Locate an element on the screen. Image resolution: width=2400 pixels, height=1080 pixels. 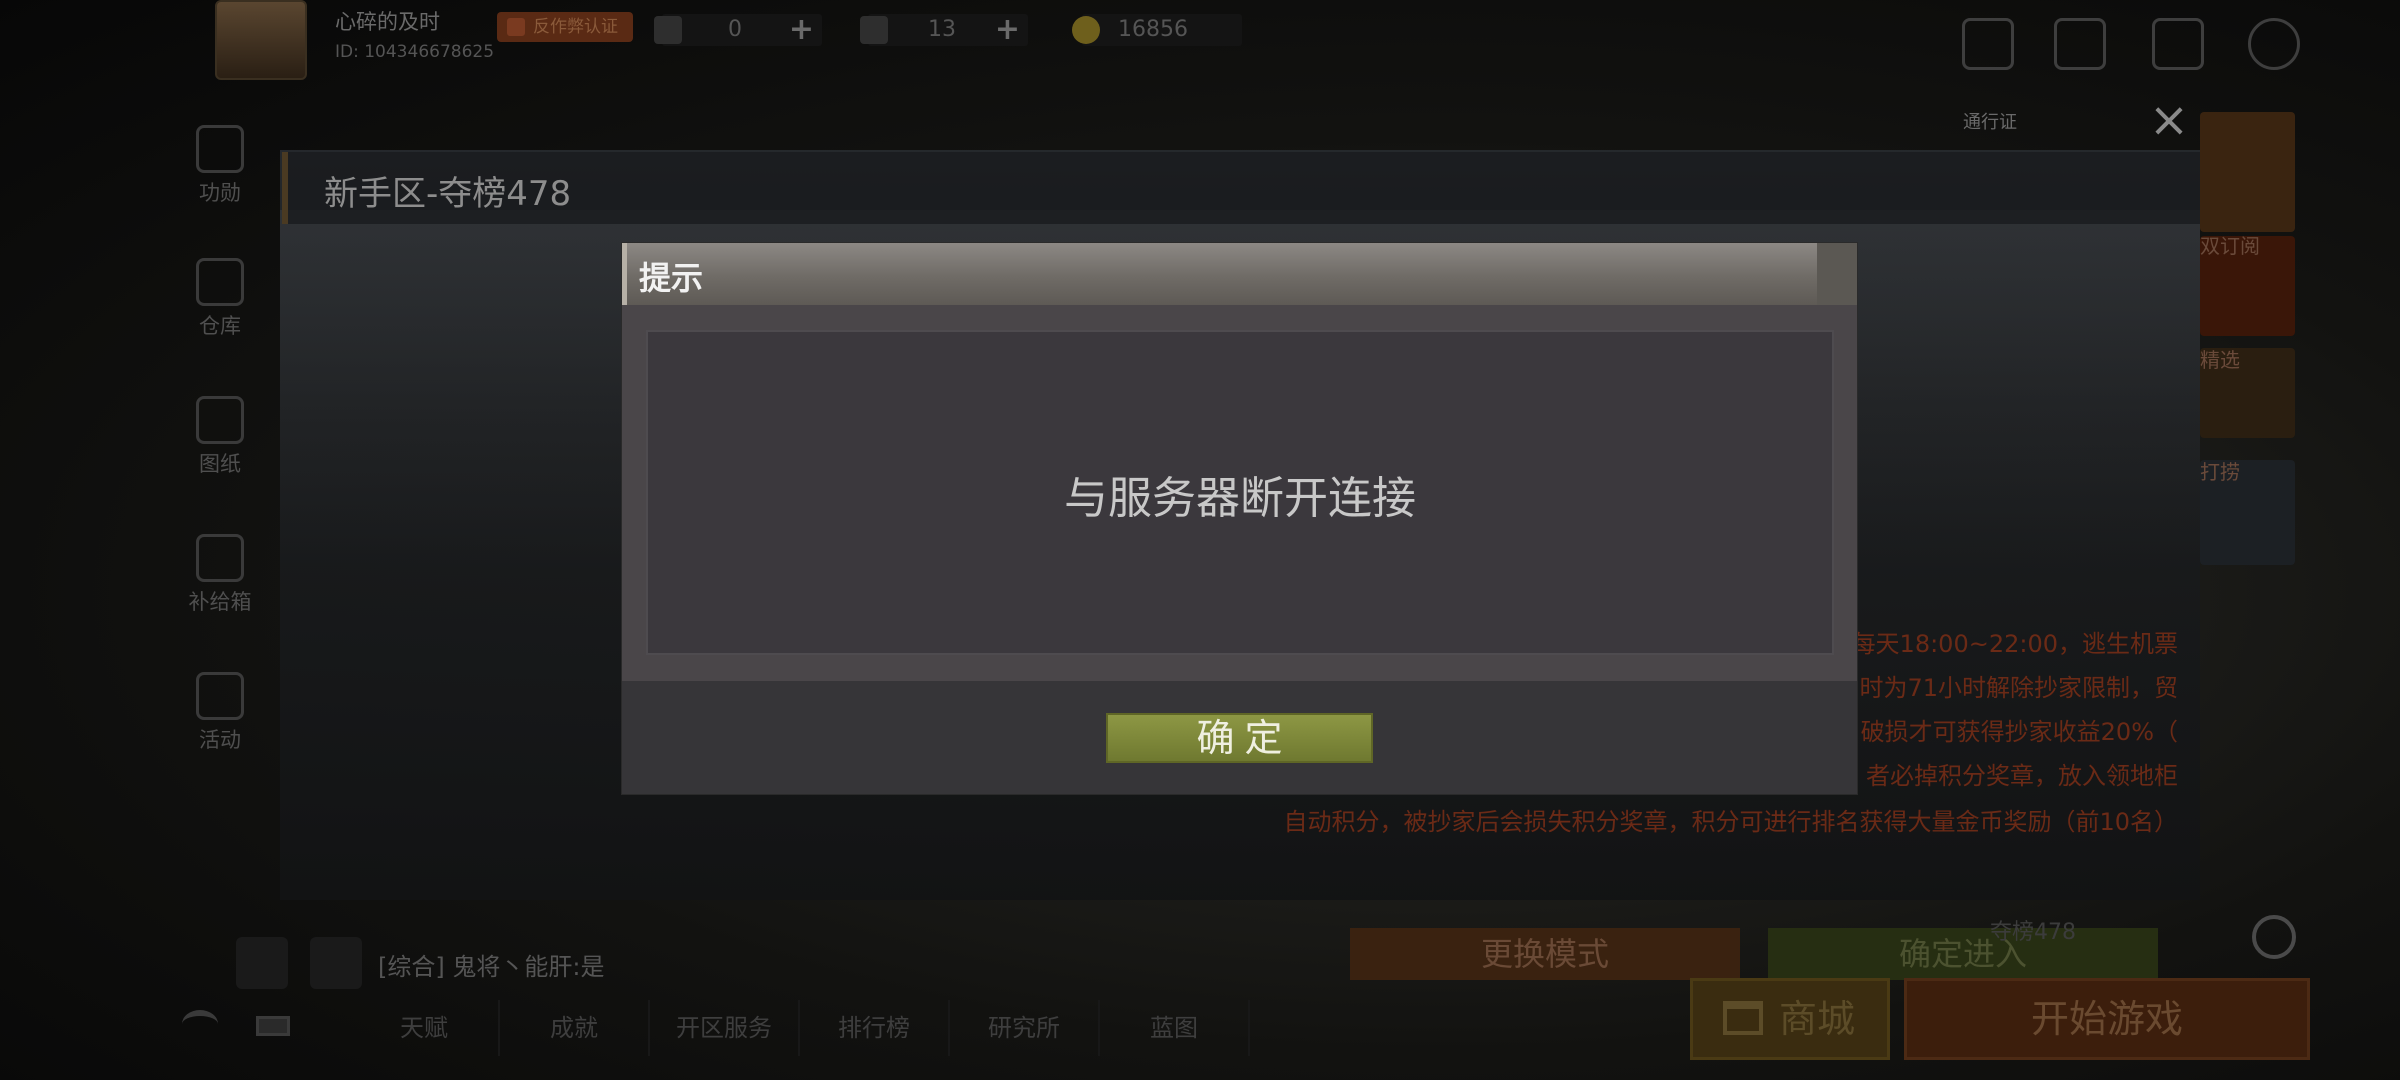
promo-new-tile is located at coordinates (2247, 172).